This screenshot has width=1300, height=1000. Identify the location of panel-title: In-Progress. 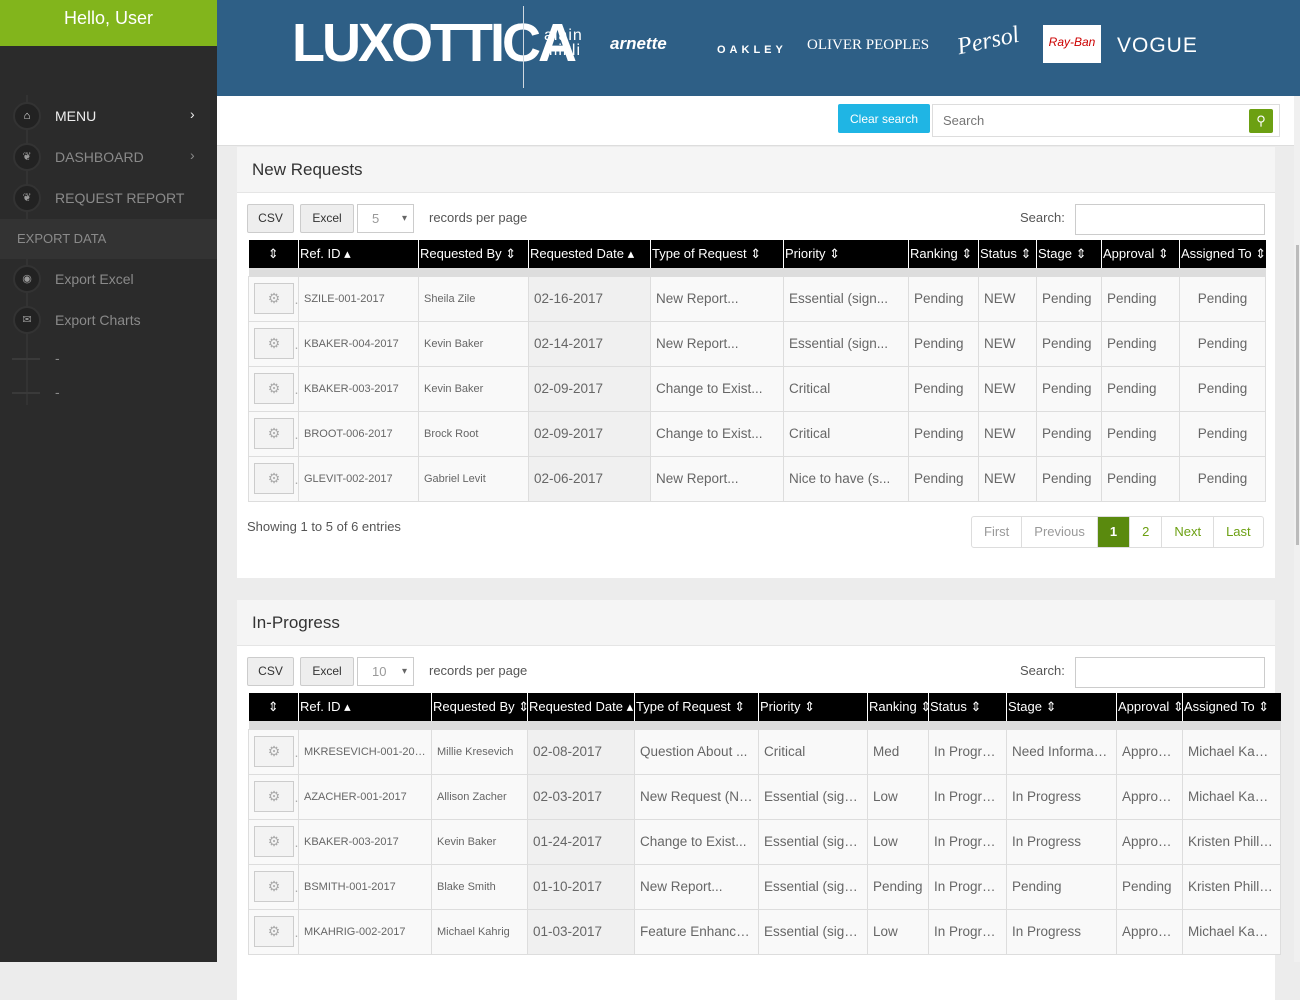
(756, 623).